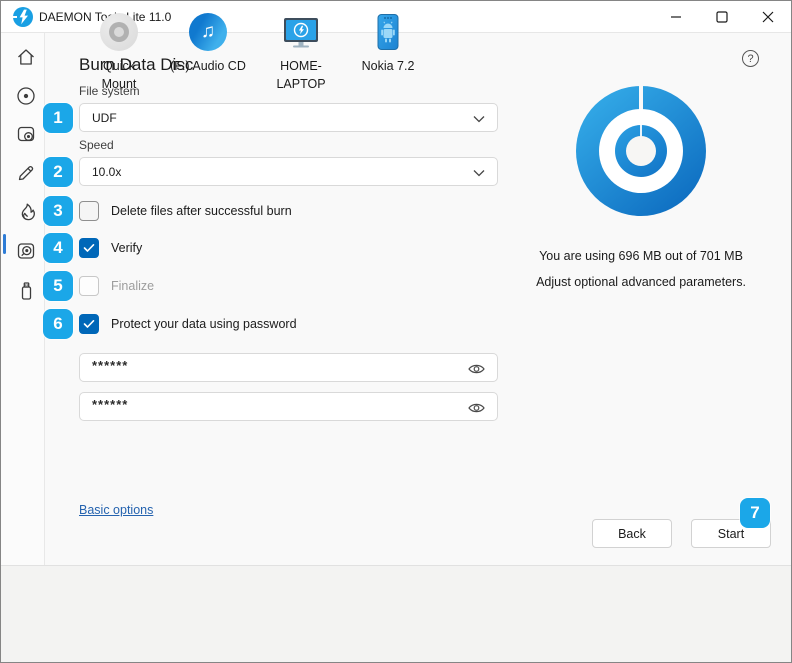 The width and height of the screenshot is (792, 663). I want to click on mount-disc-icon, so click(26, 96).